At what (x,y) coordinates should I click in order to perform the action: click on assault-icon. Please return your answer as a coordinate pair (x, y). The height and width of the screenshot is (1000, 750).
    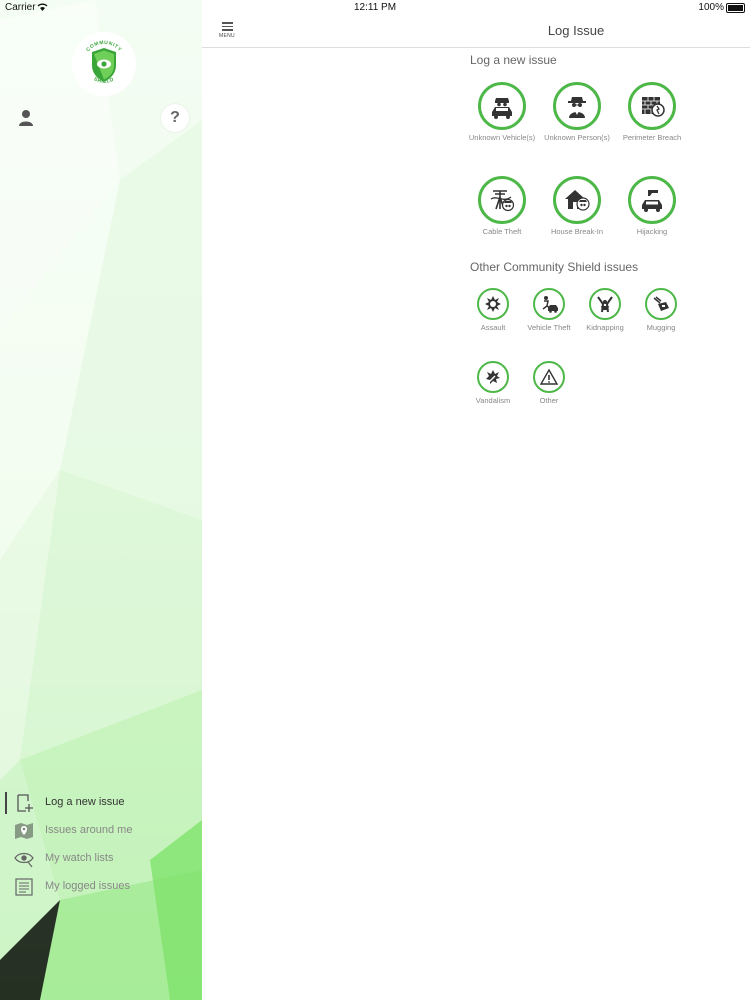
    Looking at the image, I should click on (493, 304).